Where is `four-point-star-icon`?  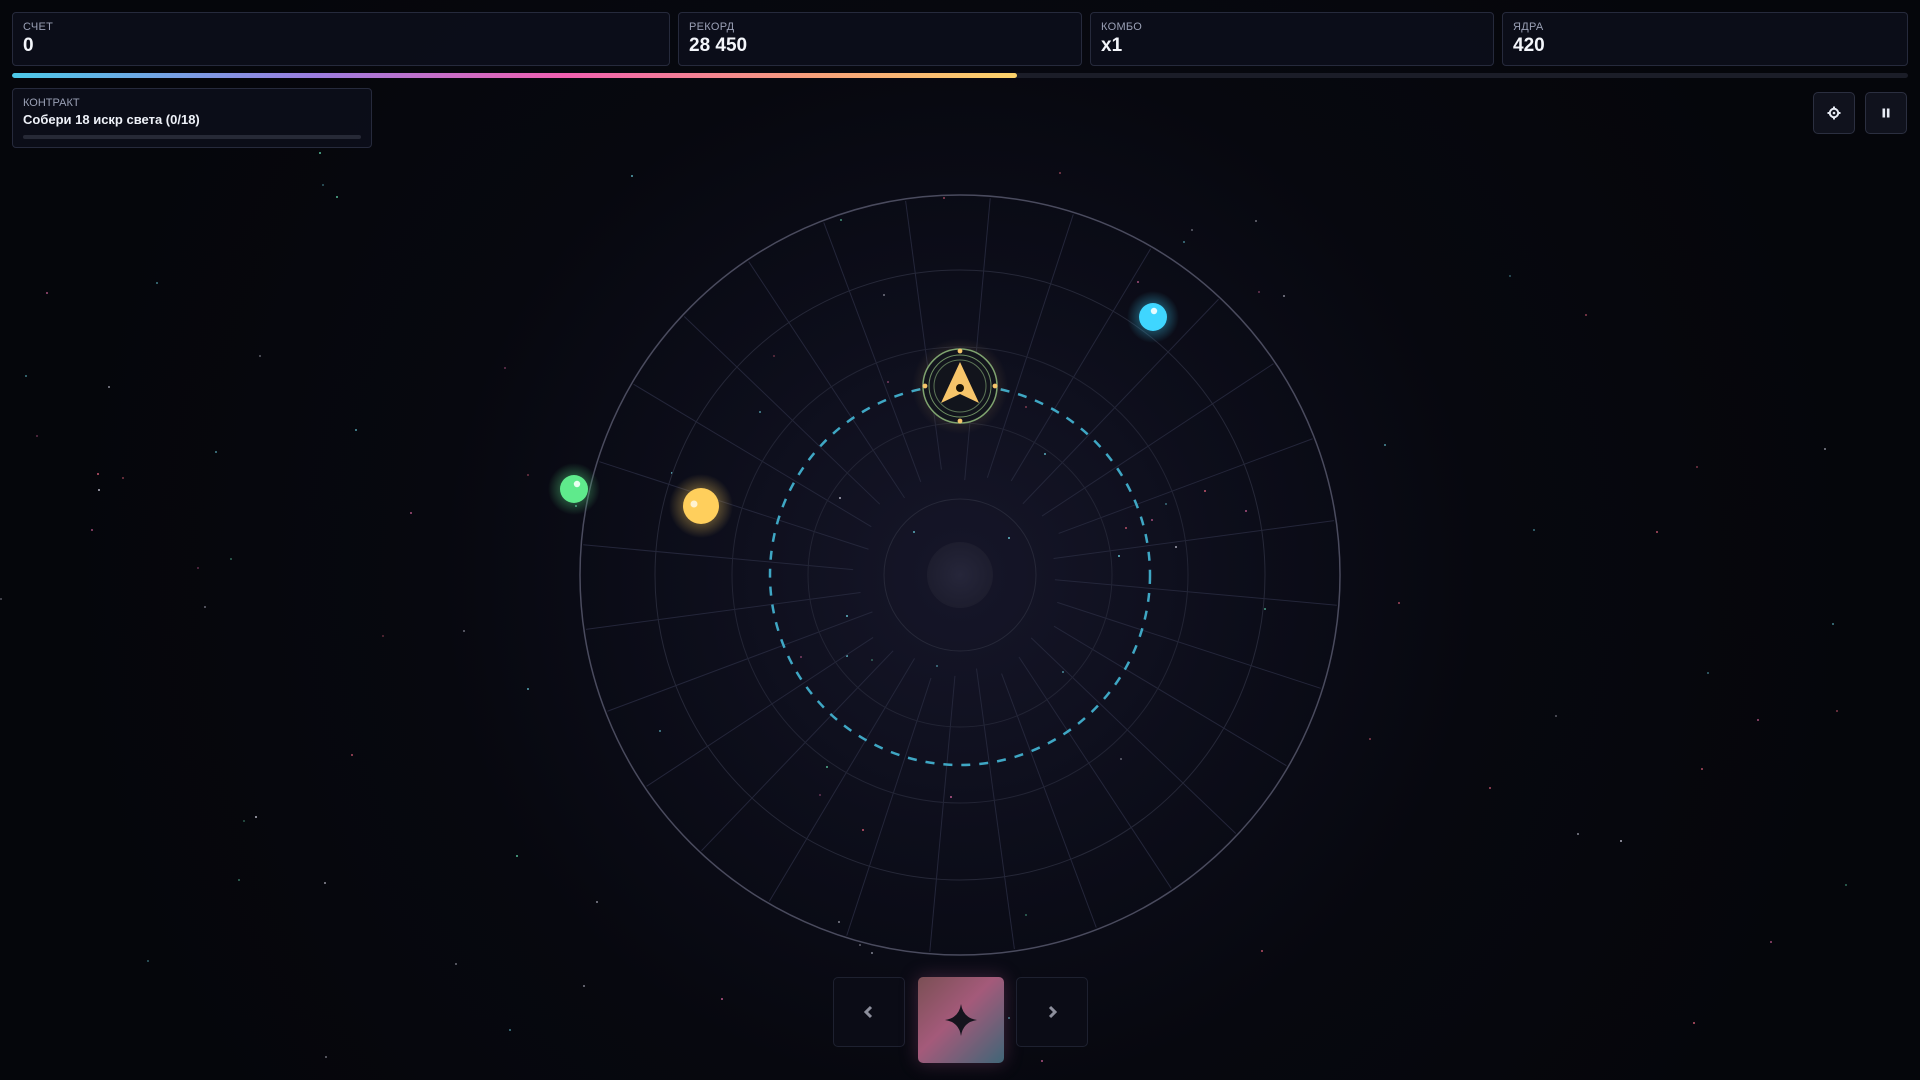 four-point-star-icon is located at coordinates (961, 1020).